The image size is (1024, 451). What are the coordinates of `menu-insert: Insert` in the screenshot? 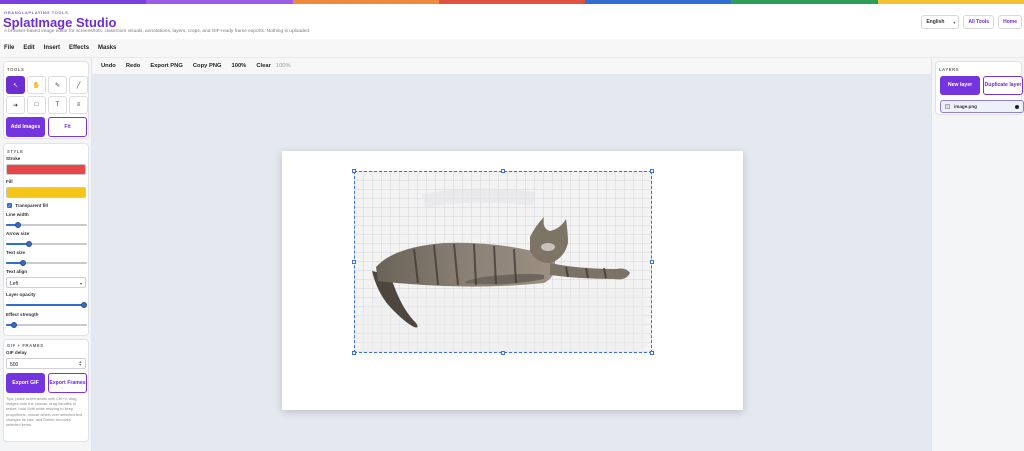 It's located at (52, 48).